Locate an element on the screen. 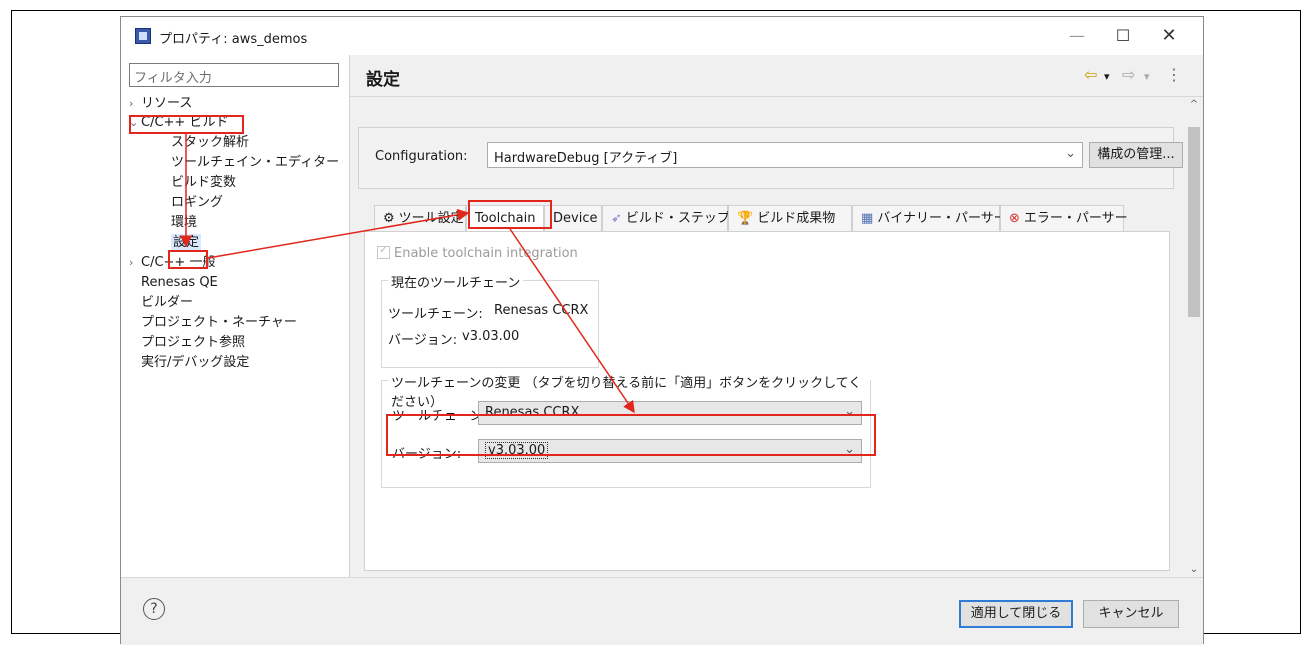 This screenshot has width=1312, height=645. cancel-button: キャンセル is located at coordinates (1131, 614).